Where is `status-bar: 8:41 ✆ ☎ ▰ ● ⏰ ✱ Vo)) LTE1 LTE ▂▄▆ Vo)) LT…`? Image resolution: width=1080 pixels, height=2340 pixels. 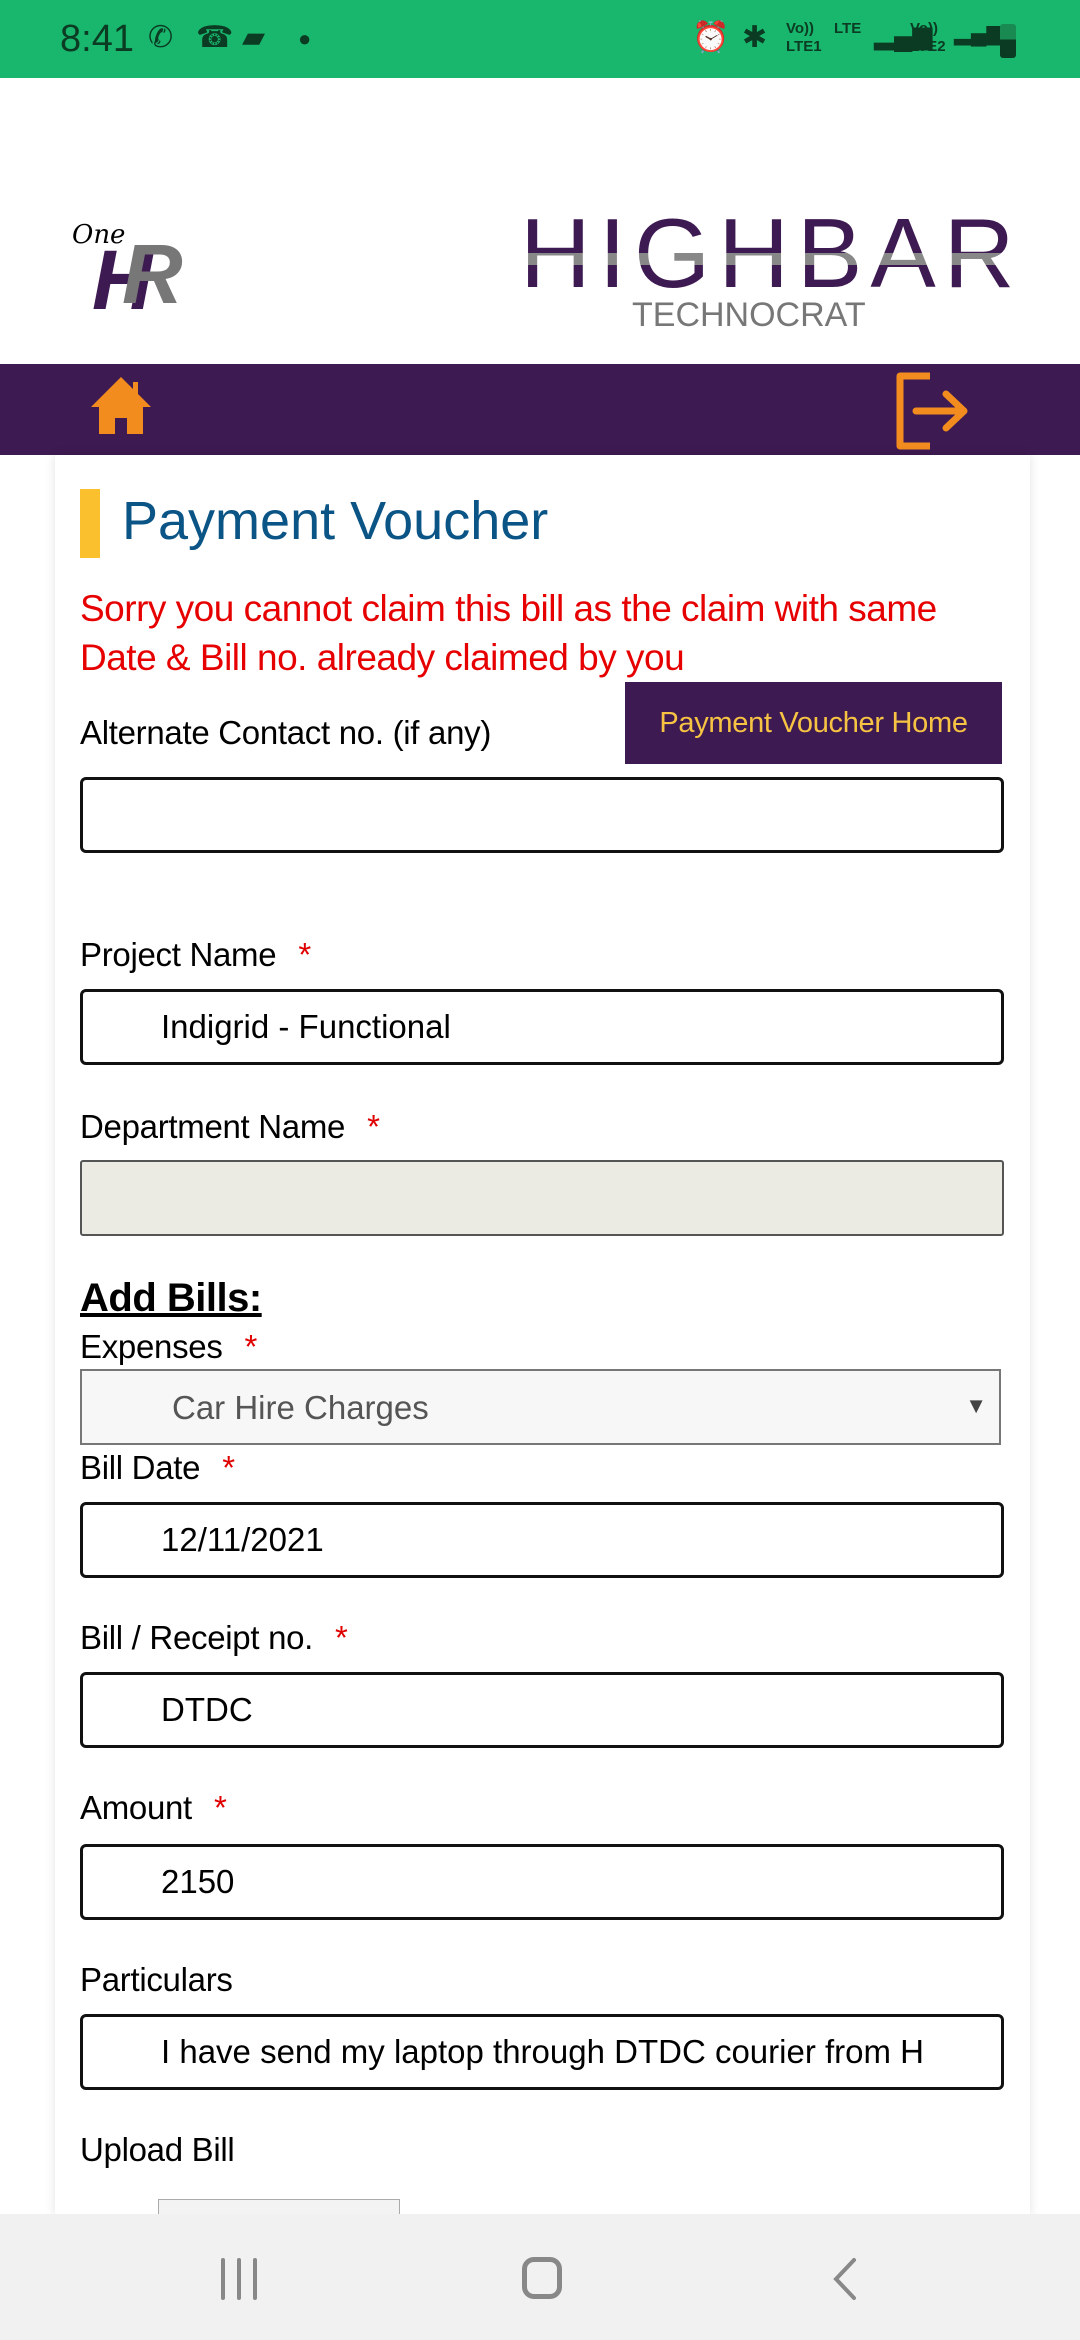 status-bar: 8:41 ✆ ☎ ▰ ● ⏰ ✱ Vo)) LTE1 LTE ▂▄▆ Vo)) LT… is located at coordinates (540, 39).